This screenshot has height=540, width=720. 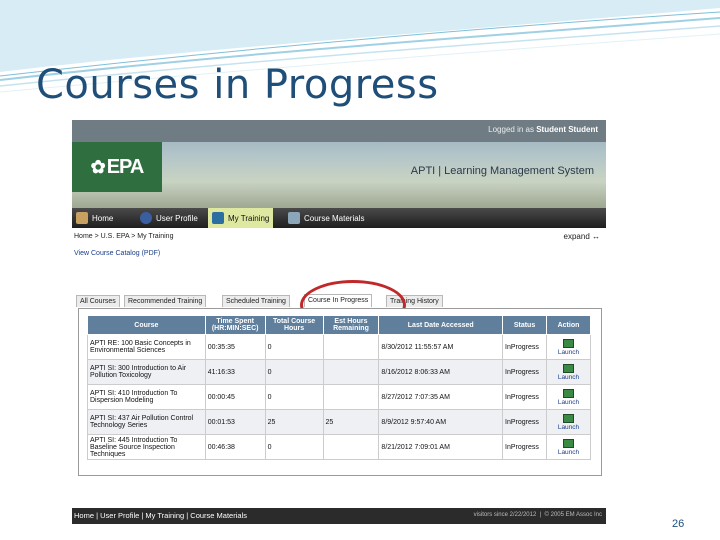 What do you see at coordinates (235, 447) in the screenshot?
I see `time-spent: 00:46:38` at bounding box center [235, 447].